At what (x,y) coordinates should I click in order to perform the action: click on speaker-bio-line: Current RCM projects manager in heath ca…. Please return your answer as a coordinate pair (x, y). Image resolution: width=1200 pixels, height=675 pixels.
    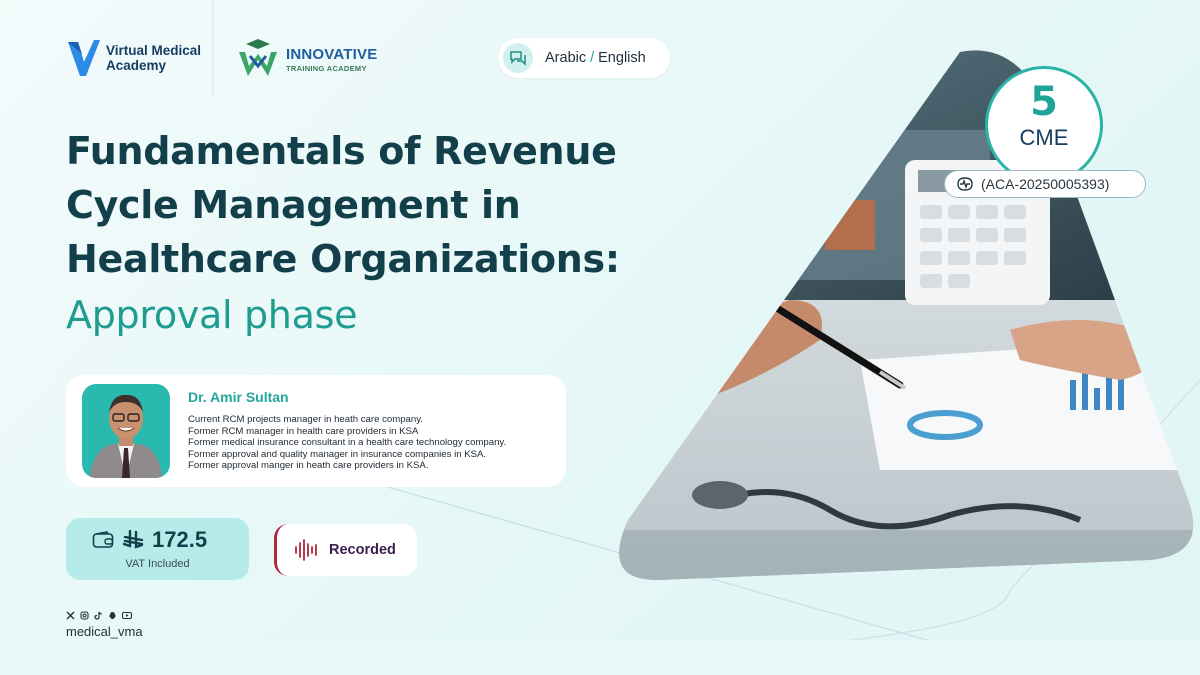
    Looking at the image, I should click on (305, 419).